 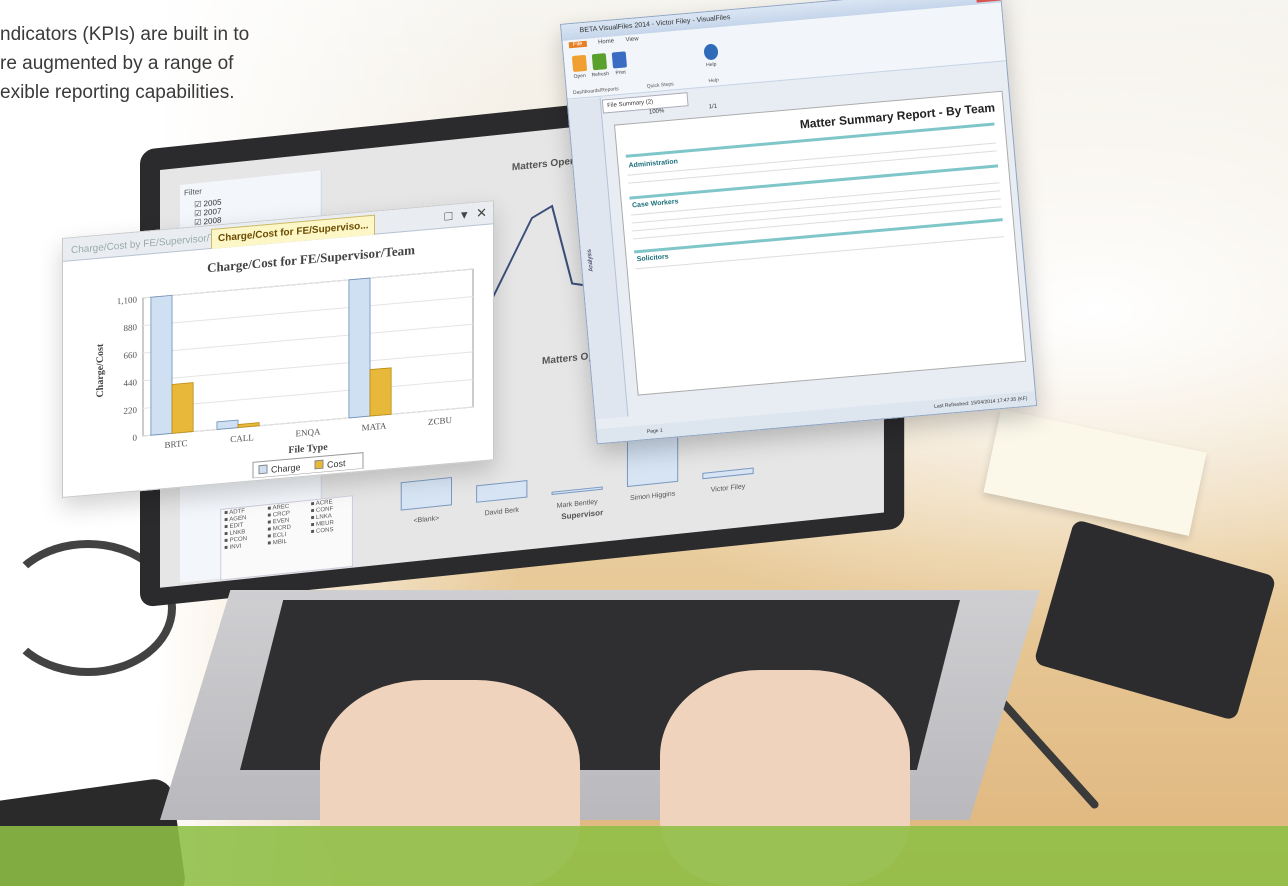 What do you see at coordinates (277, 542) in the screenshot?
I see `legend-code: ■ MBIL` at bounding box center [277, 542].